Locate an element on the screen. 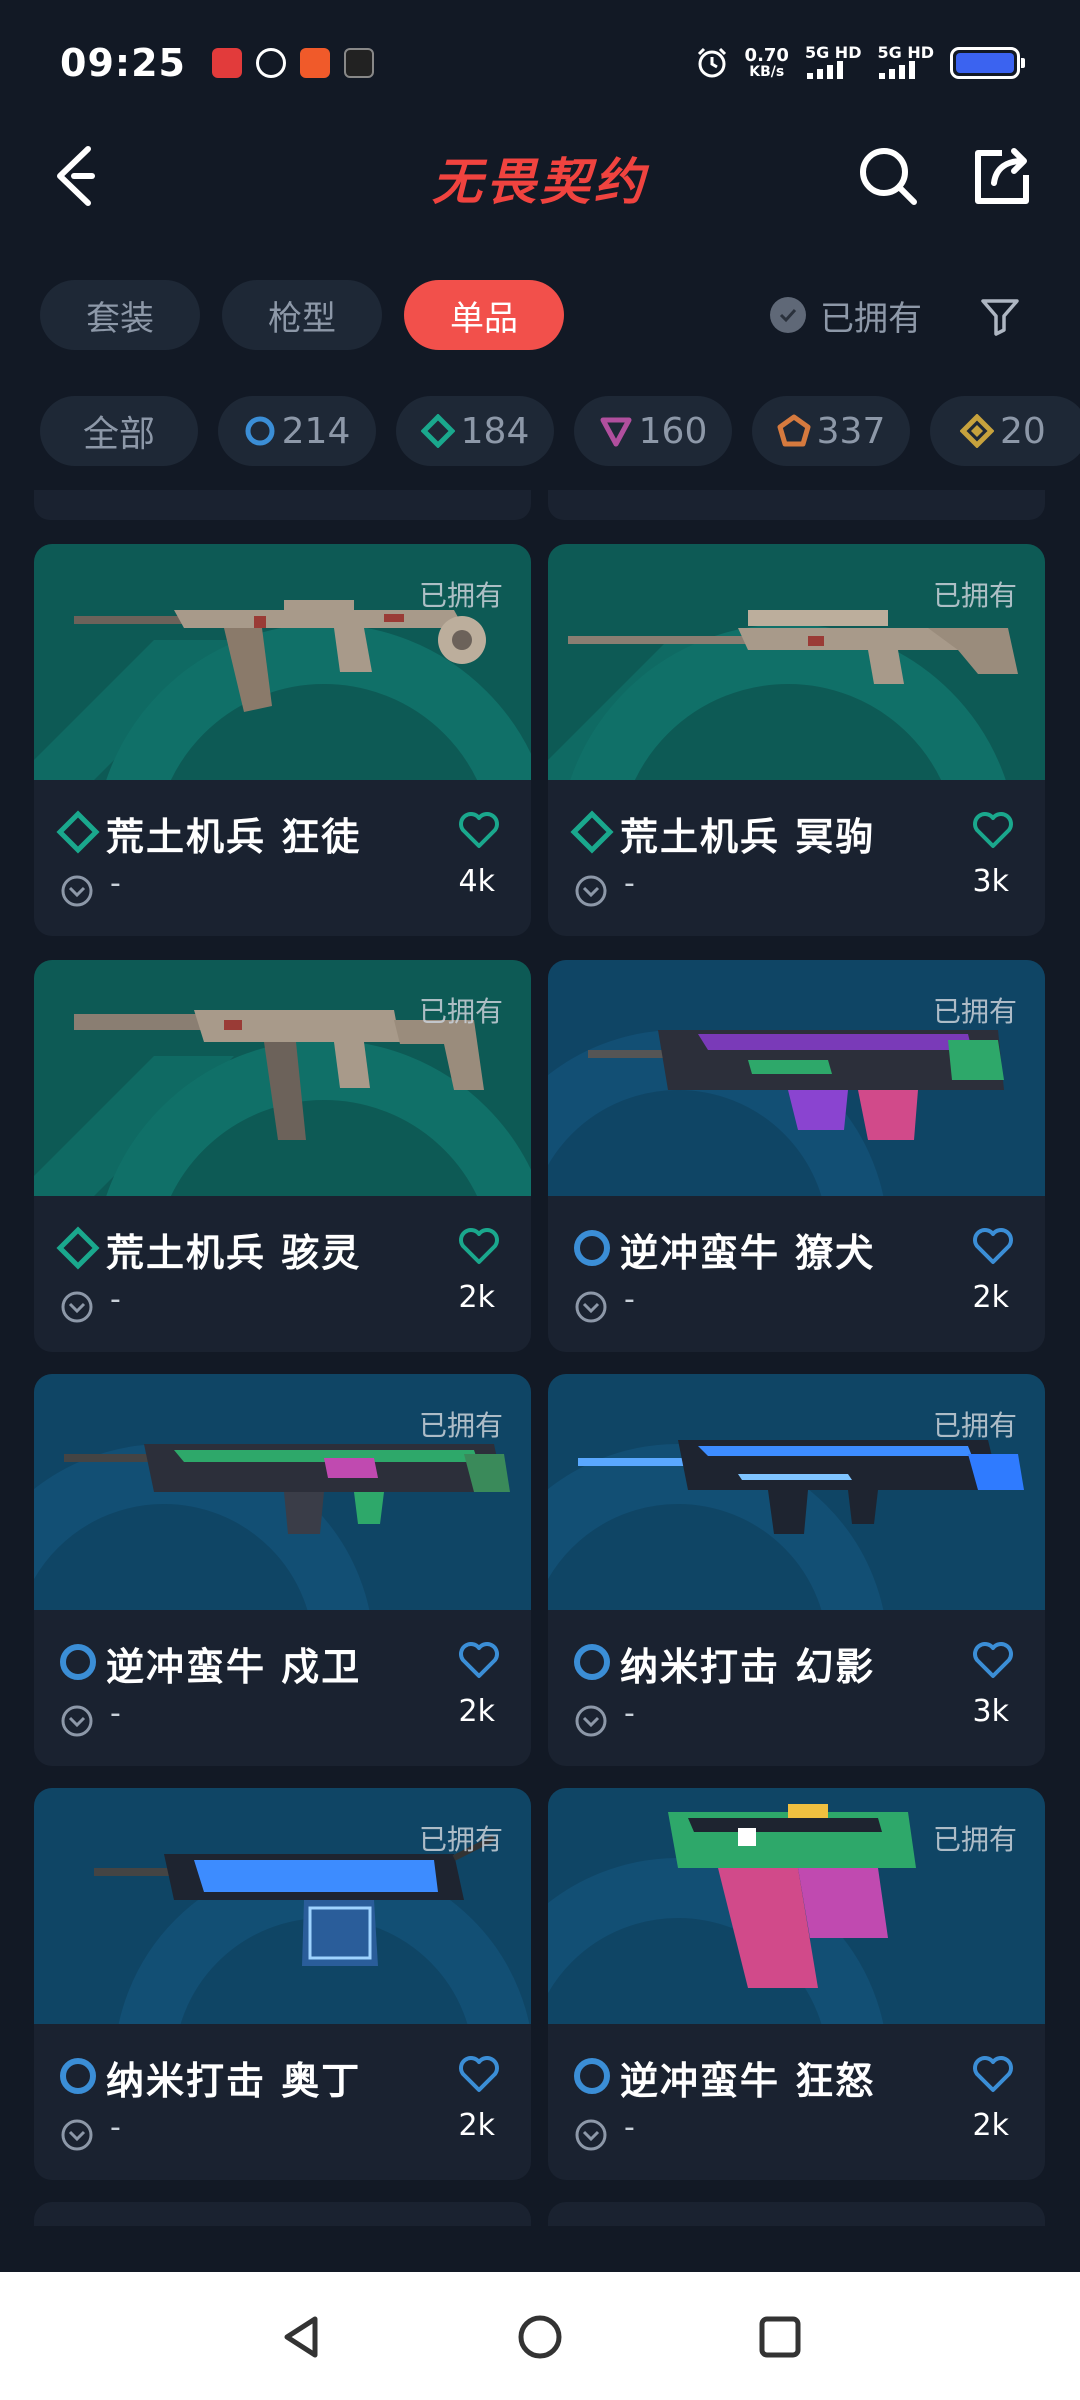  item-name: 逆冲蛮牛 戍卫 is located at coordinates (234, 1667).